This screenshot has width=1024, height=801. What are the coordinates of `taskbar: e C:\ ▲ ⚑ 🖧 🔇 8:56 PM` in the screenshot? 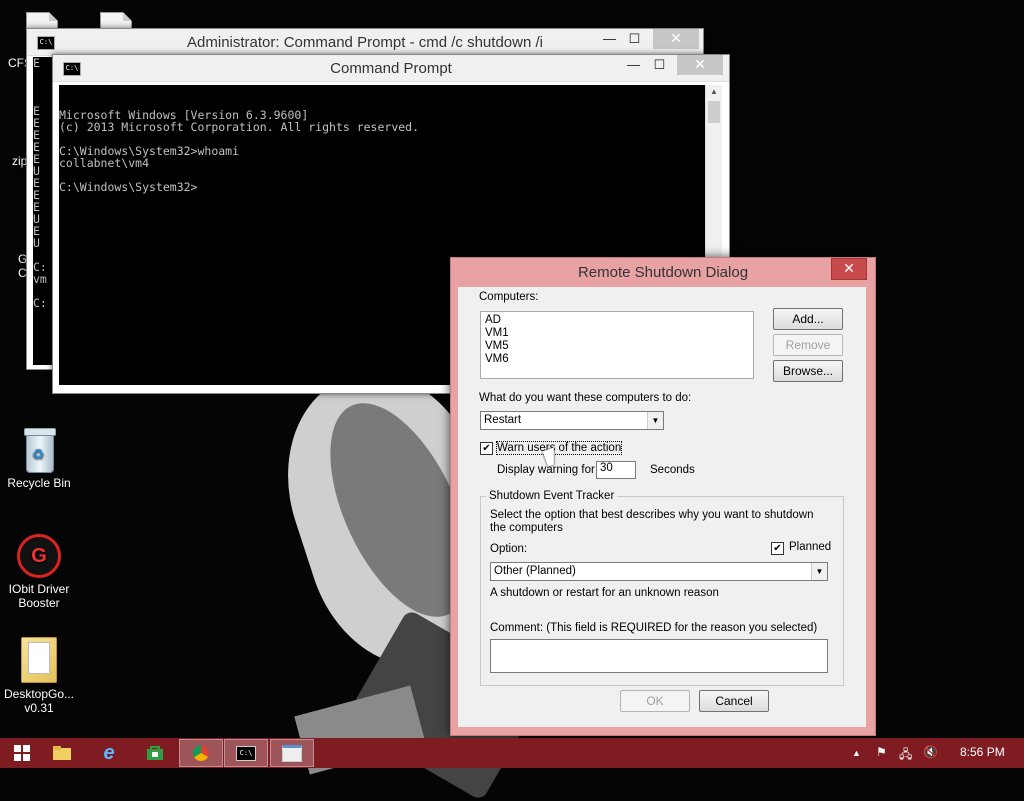 It's located at (512, 753).